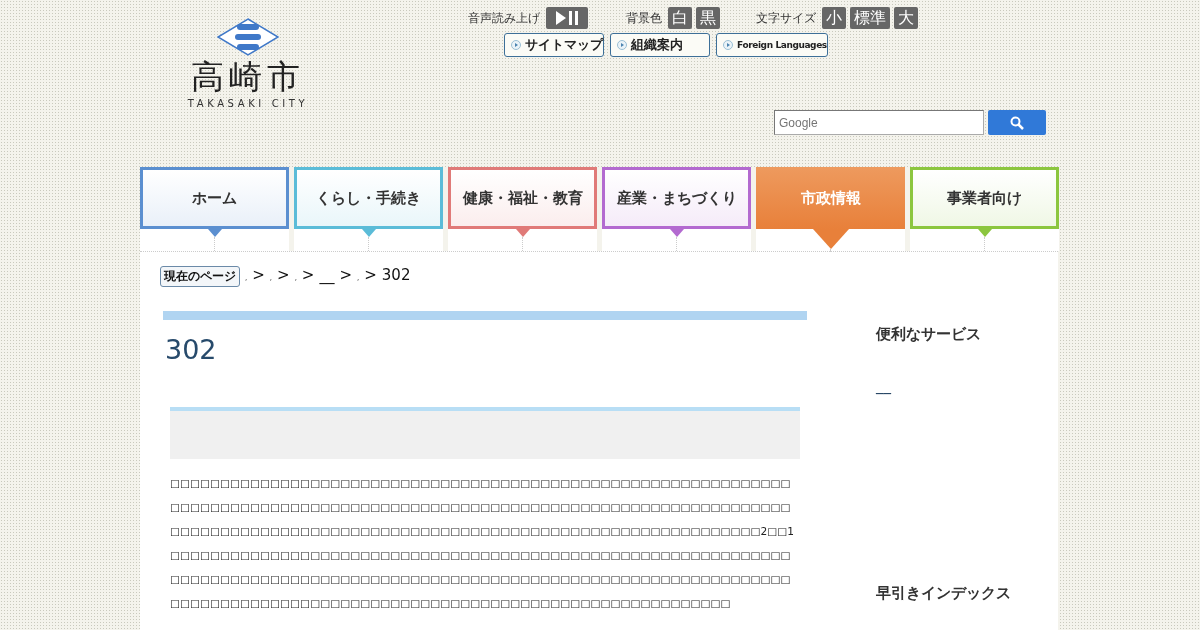  Describe the element at coordinates (368, 198) in the screenshot. I see `nav-tab: くらし・手続き` at that location.